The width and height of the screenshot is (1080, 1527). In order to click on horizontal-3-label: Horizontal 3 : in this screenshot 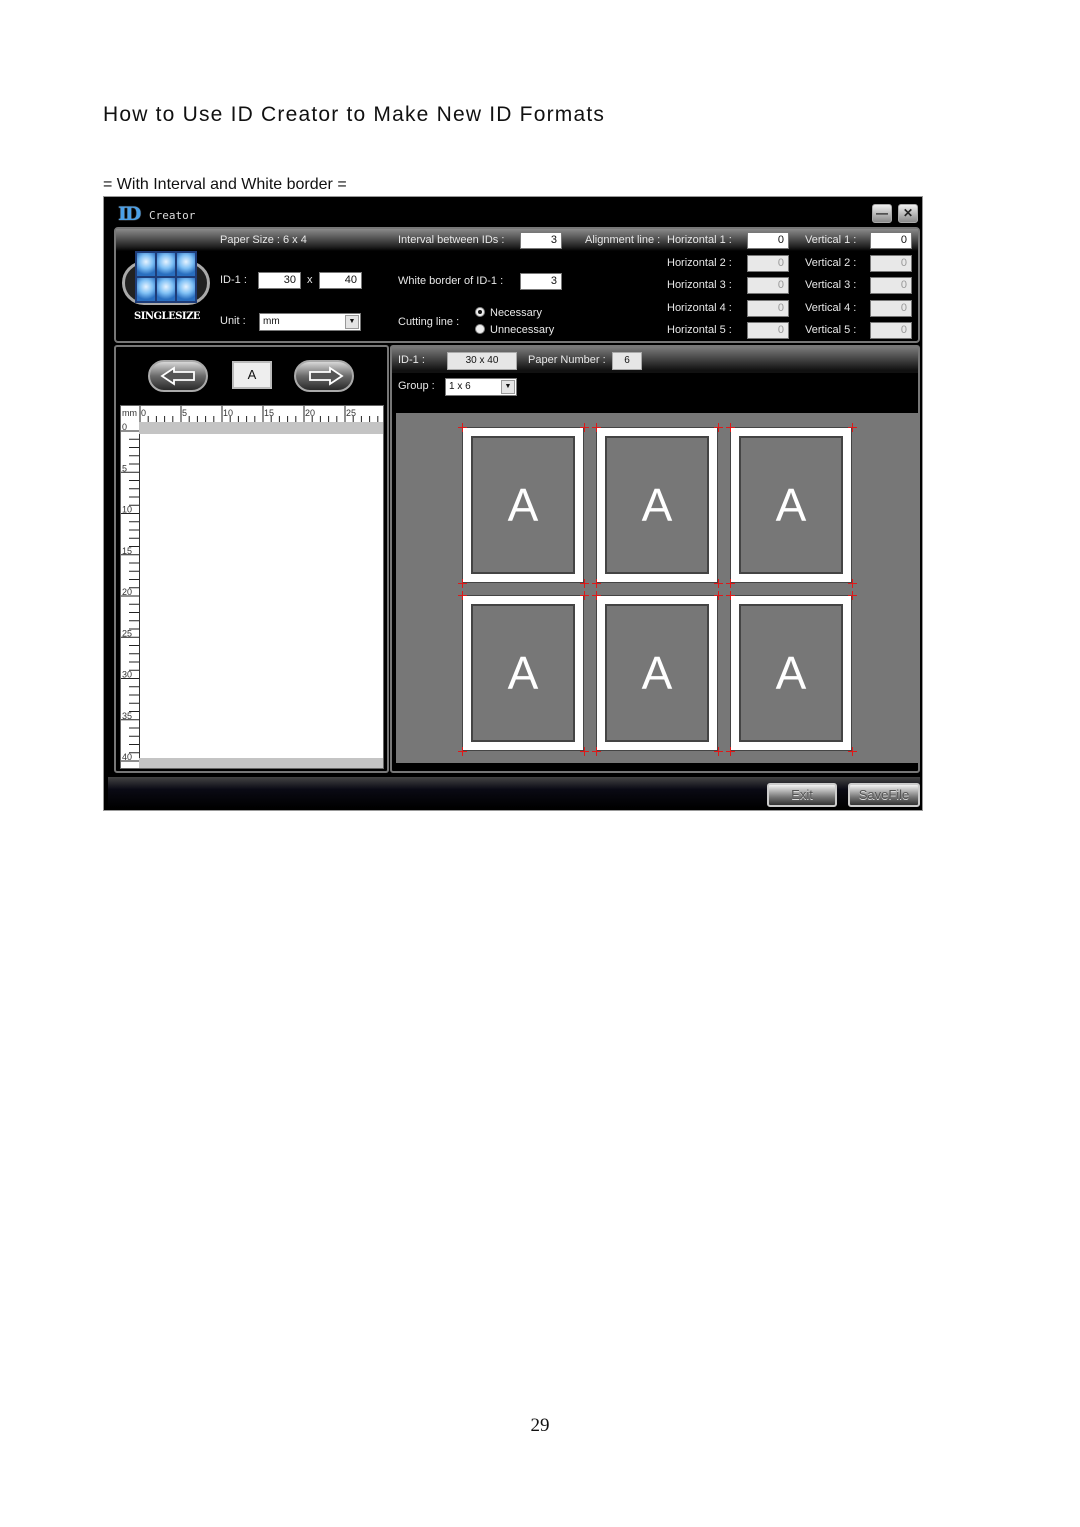, I will do `click(699, 285)`.